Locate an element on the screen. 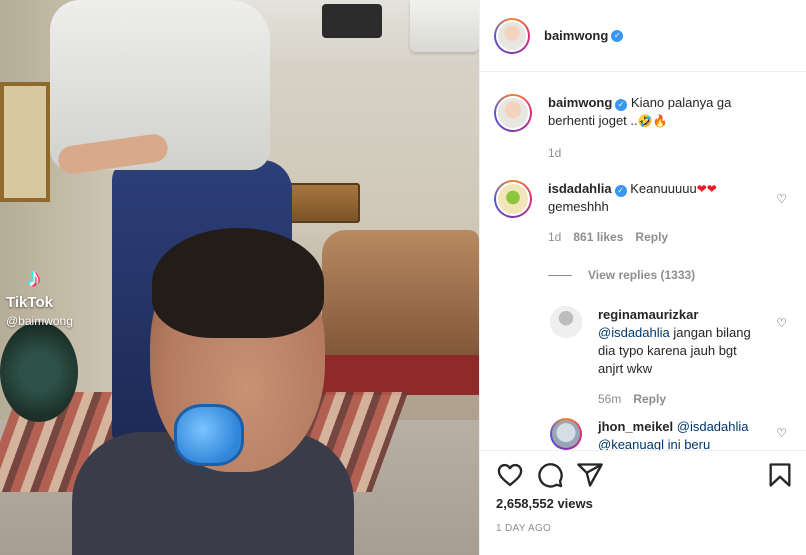 The height and width of the screenshot is (555, 806). comment-text: Keanuuuuu is located at coordinates (663, 188).